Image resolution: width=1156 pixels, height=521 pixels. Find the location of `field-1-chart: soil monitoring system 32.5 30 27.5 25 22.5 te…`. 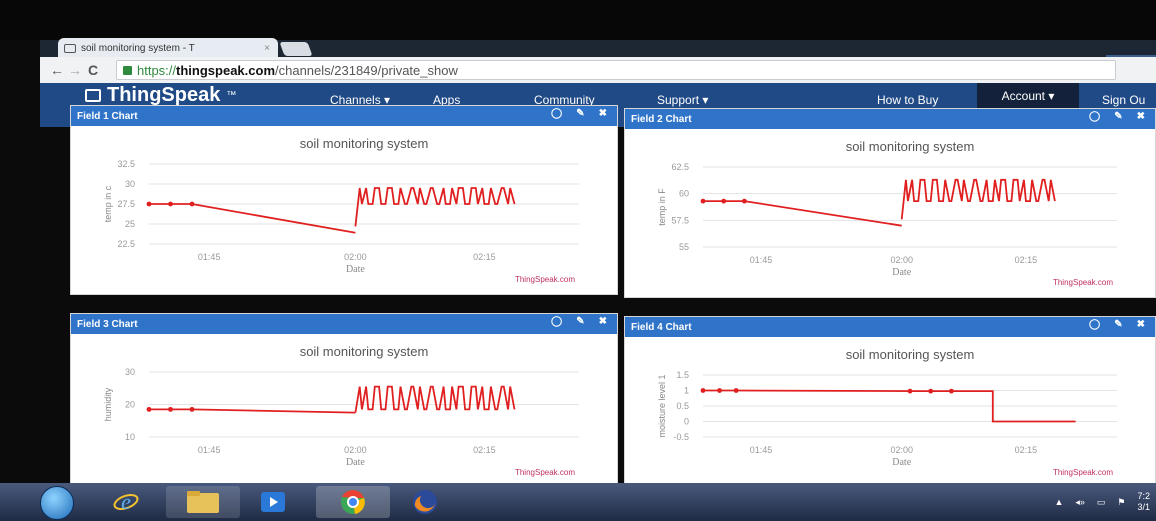

field-1-chart: soil monitoring system 32.5 30 27.5 25 22.5 te… is located at coordinates (341, 210).